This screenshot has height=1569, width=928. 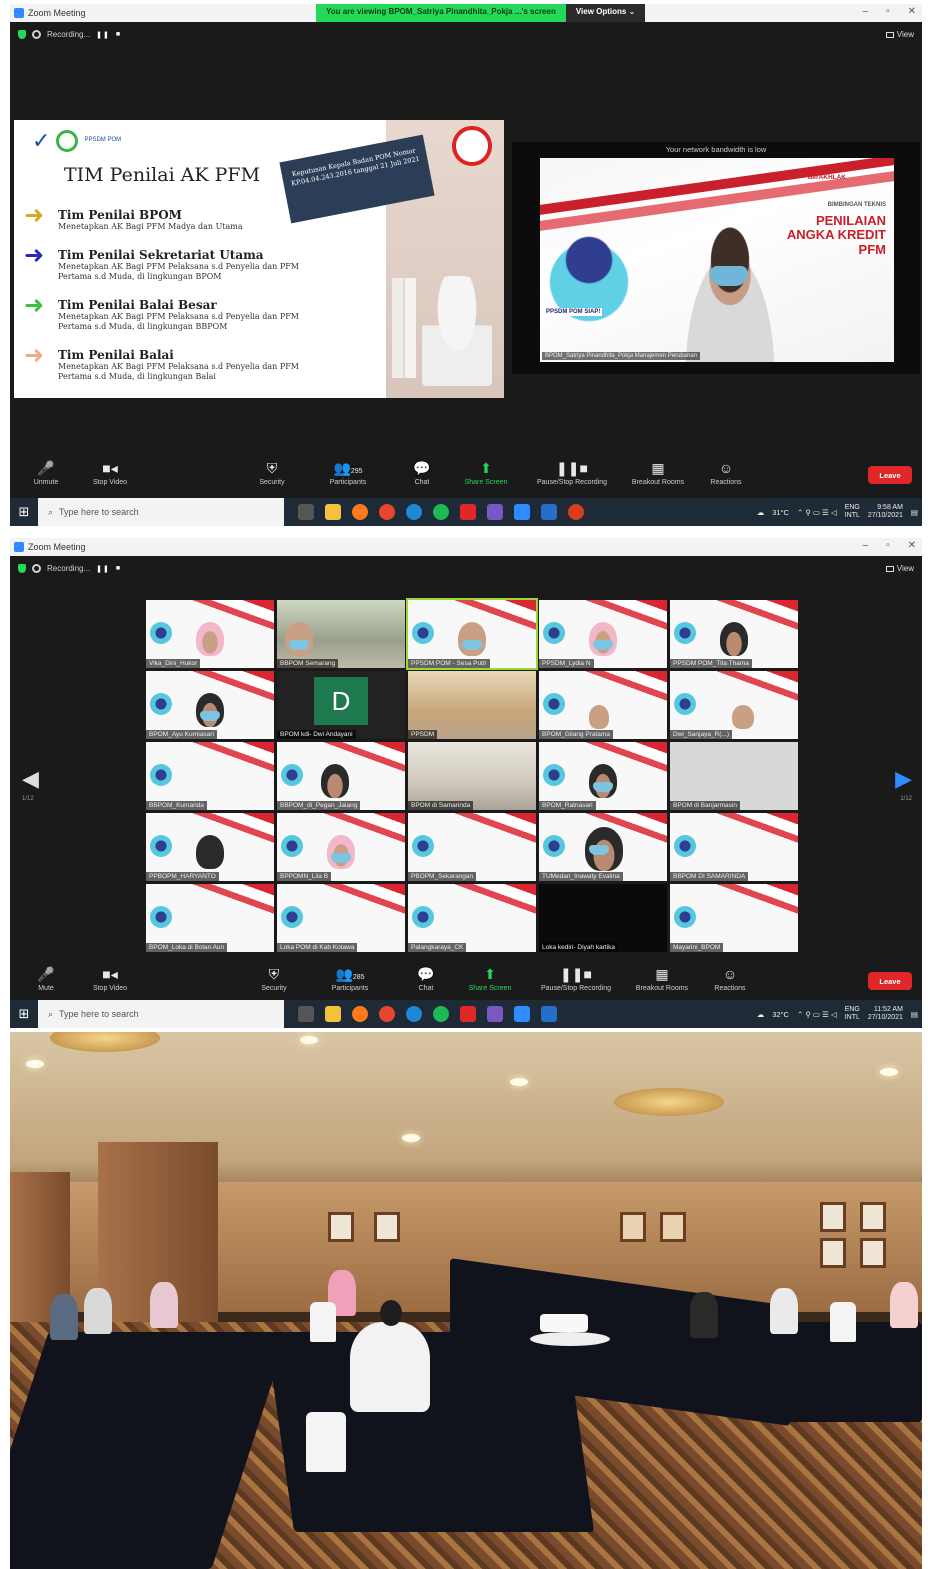 I want to click on participant-tile: BPOM_Ayu Kurniasari, so click(x=210, y=705).